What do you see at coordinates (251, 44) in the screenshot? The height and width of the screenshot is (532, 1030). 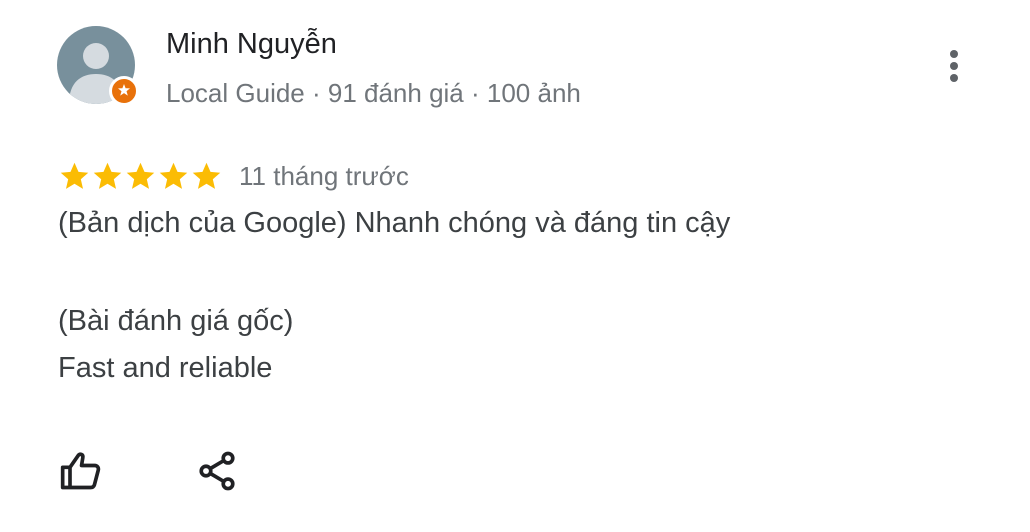 I see `author-name: Minh Nguyễn` at bounding box center [251, 44].